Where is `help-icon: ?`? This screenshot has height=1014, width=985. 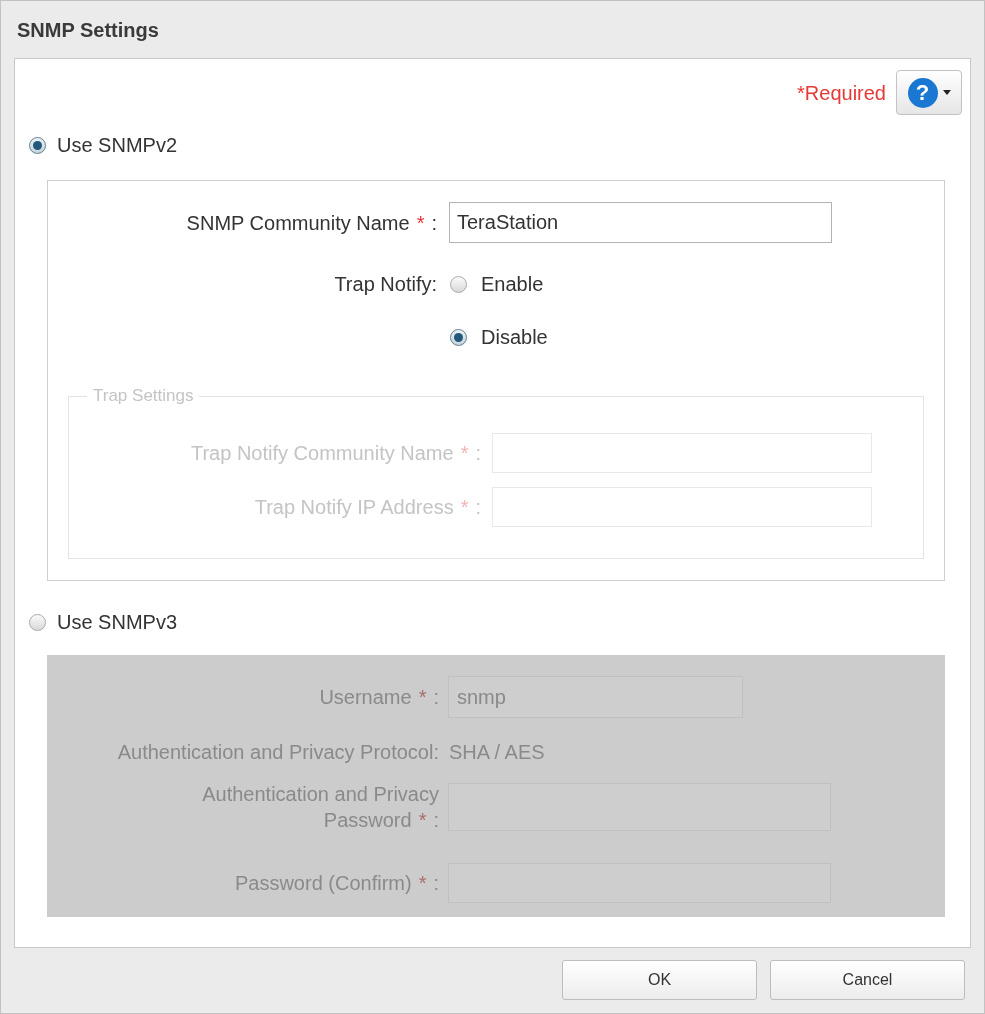 help-icon: ? is located at coordinates (922, 92).